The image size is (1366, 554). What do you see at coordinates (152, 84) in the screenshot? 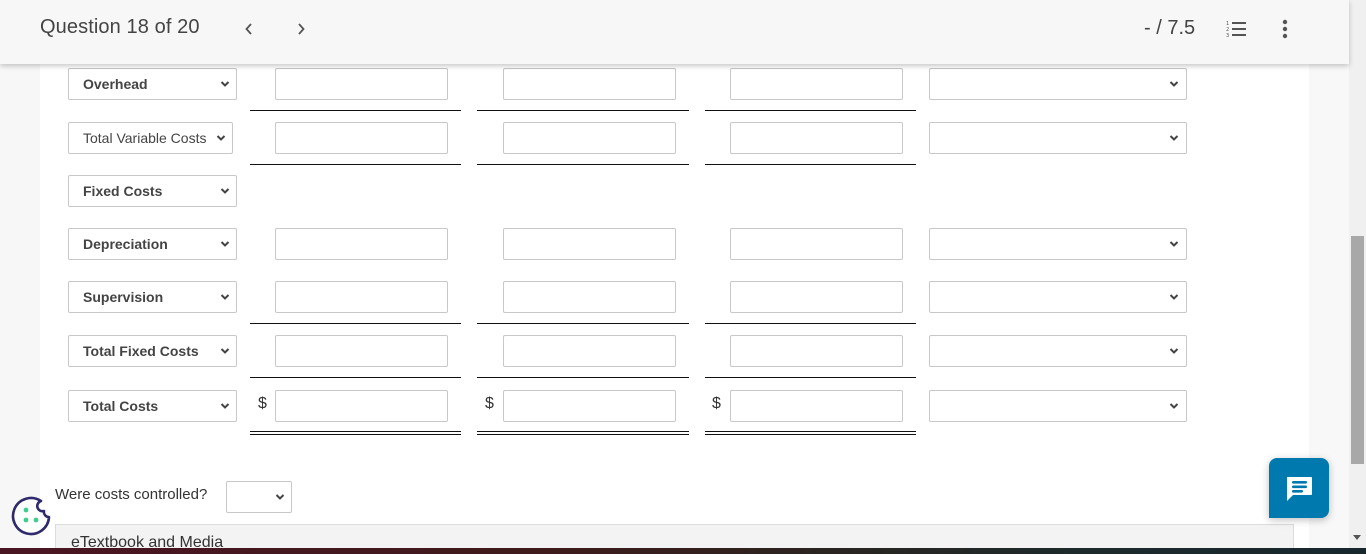
I see `row-label-select: Overhead` at bounding box center [152, 84].